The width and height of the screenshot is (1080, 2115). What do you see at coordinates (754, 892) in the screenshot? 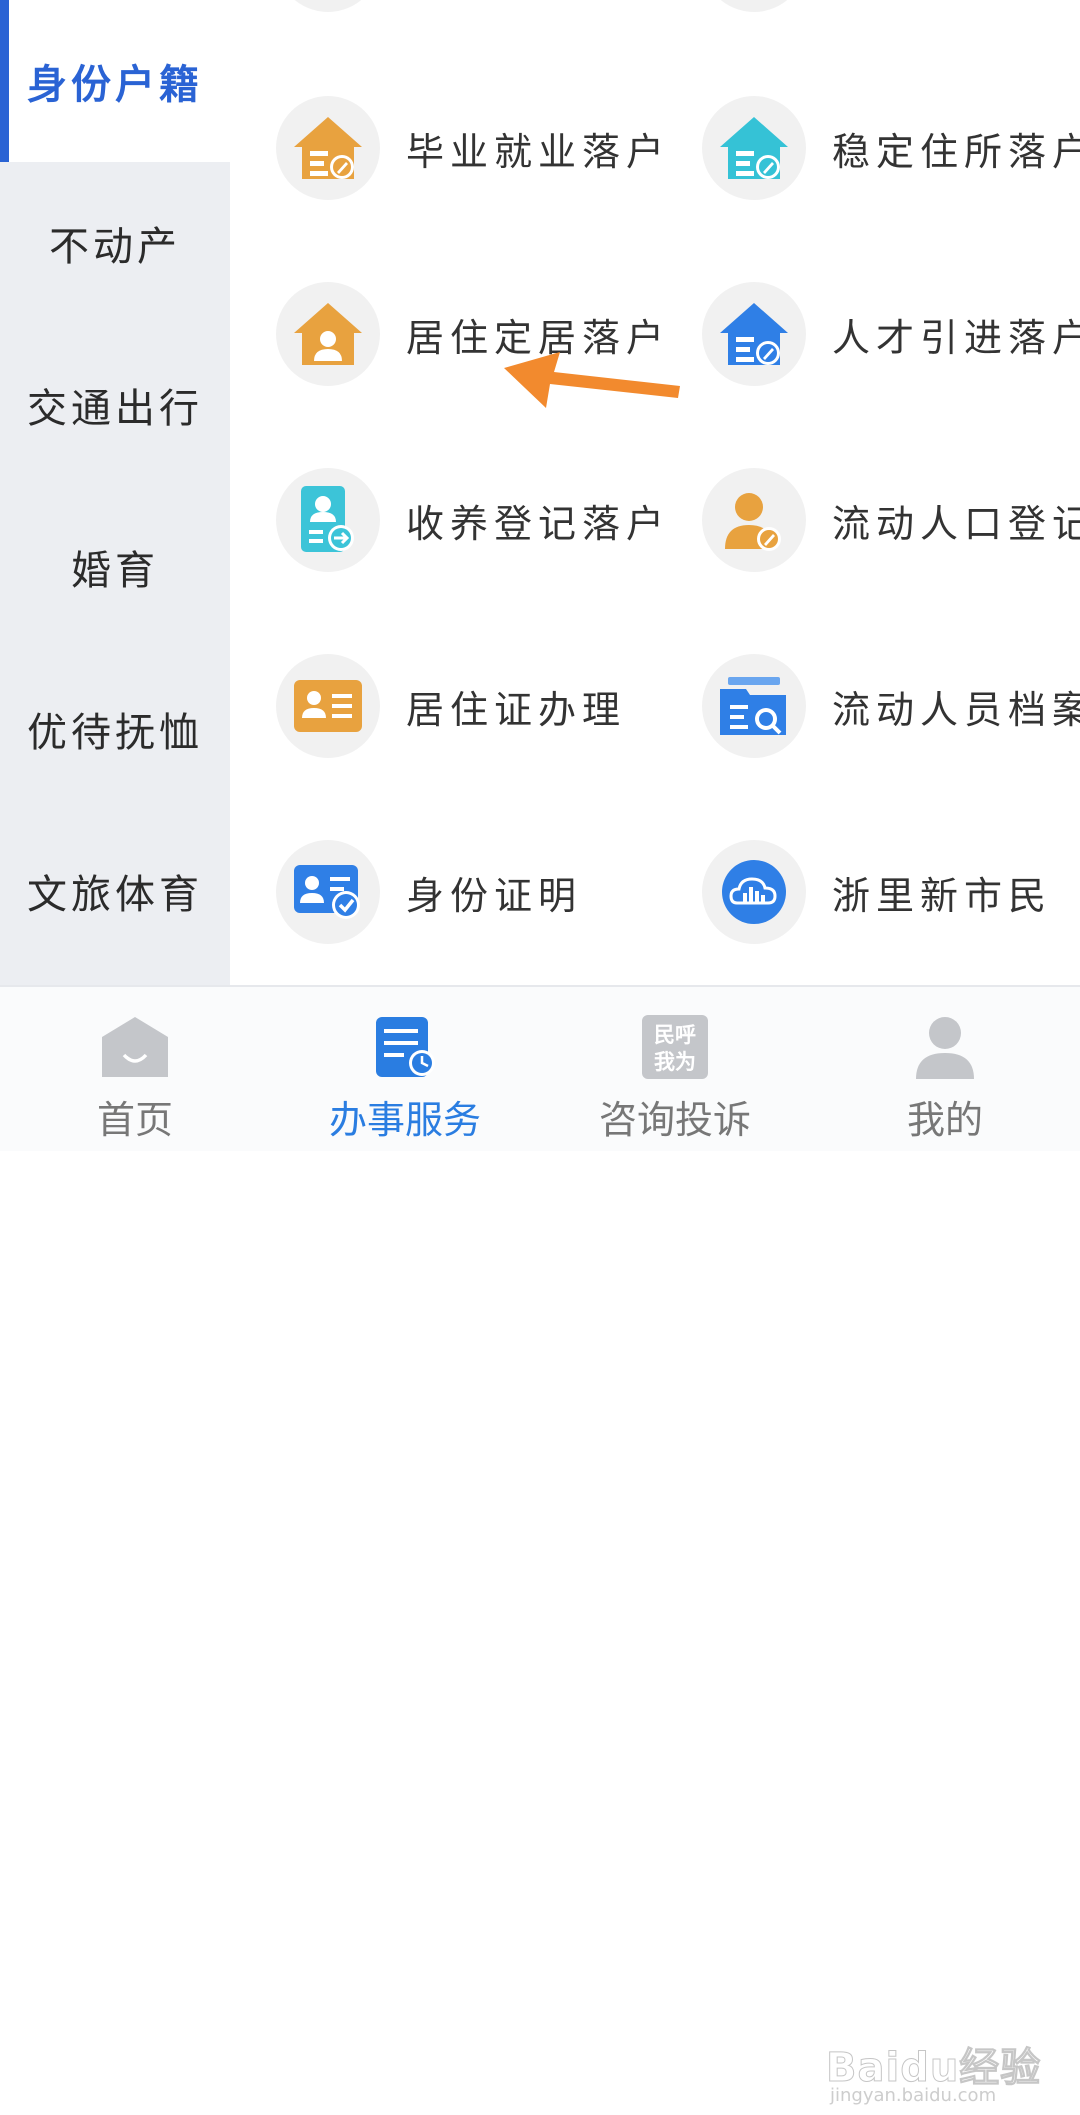
I see `cloud-city-icon` at bounding box center [754, 892].